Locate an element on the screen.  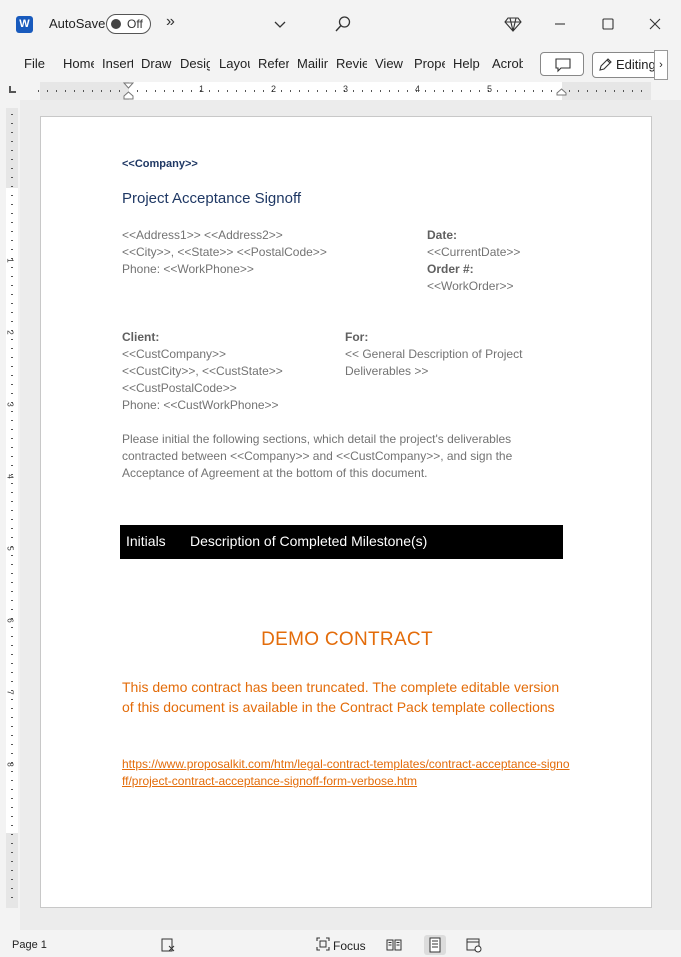
print-layout-button is located at coordinates (435, 945).